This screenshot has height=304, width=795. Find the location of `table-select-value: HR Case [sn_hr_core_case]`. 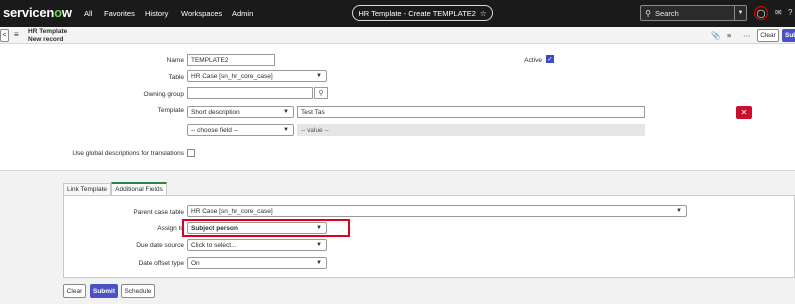

table-select-value: HR Case [sn_hr_core_case] is located at coordinates (232, 76).